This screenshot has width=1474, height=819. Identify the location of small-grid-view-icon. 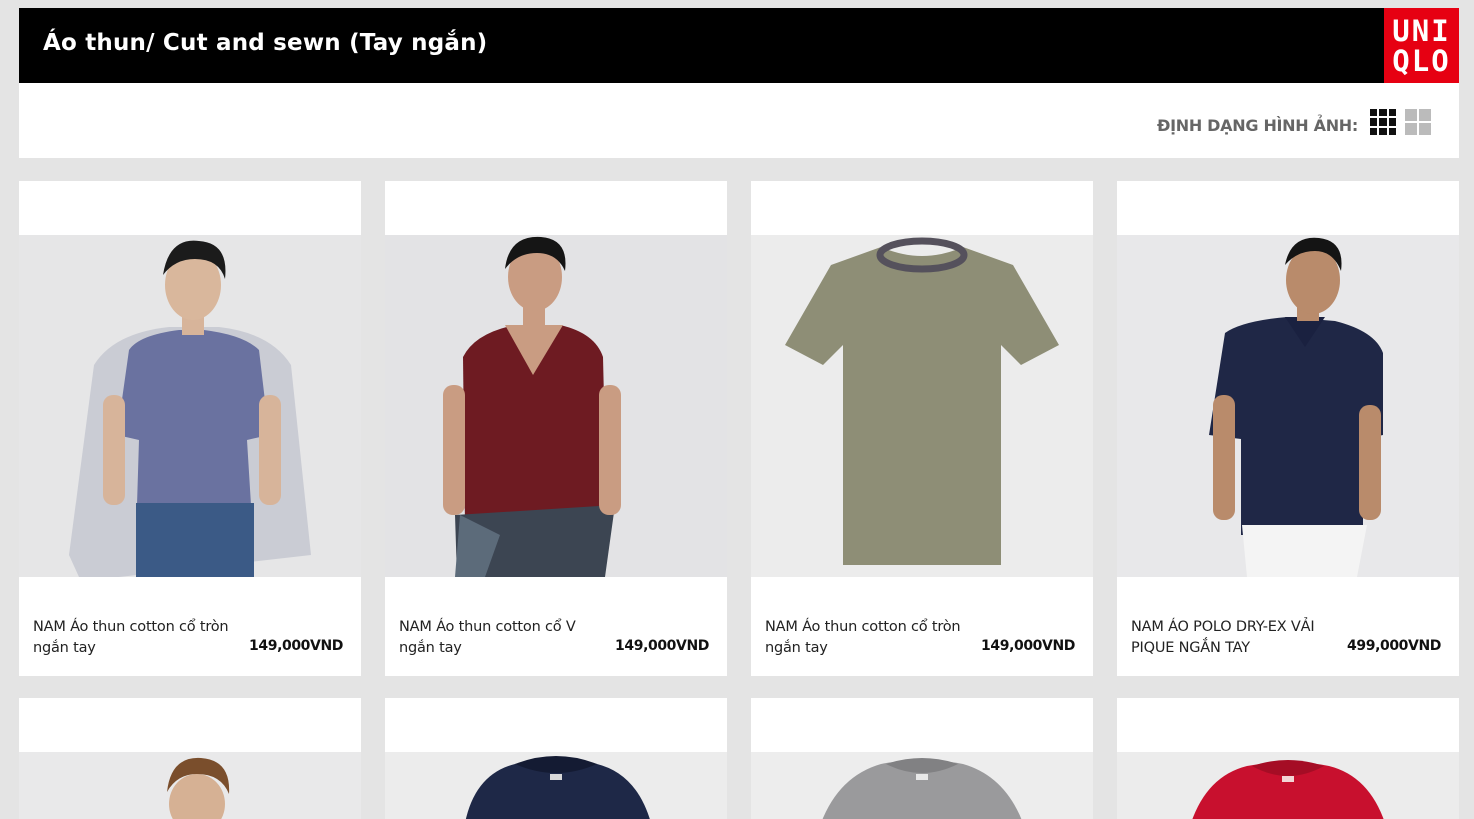
(1383, 122).